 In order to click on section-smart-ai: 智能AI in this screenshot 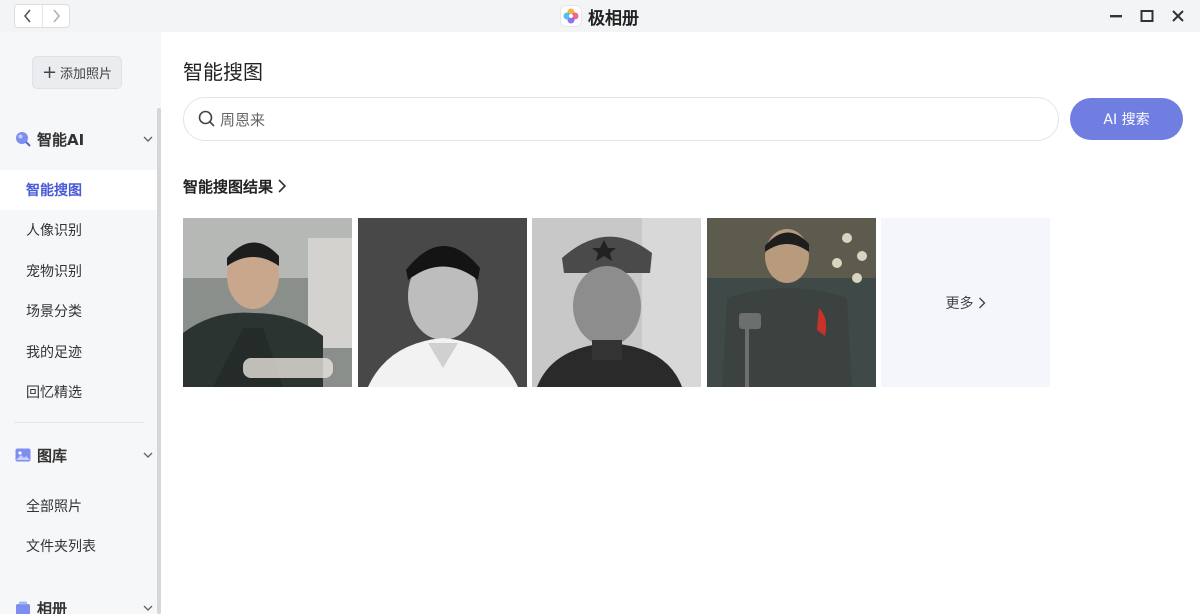, I will do `click(84, 139)`.